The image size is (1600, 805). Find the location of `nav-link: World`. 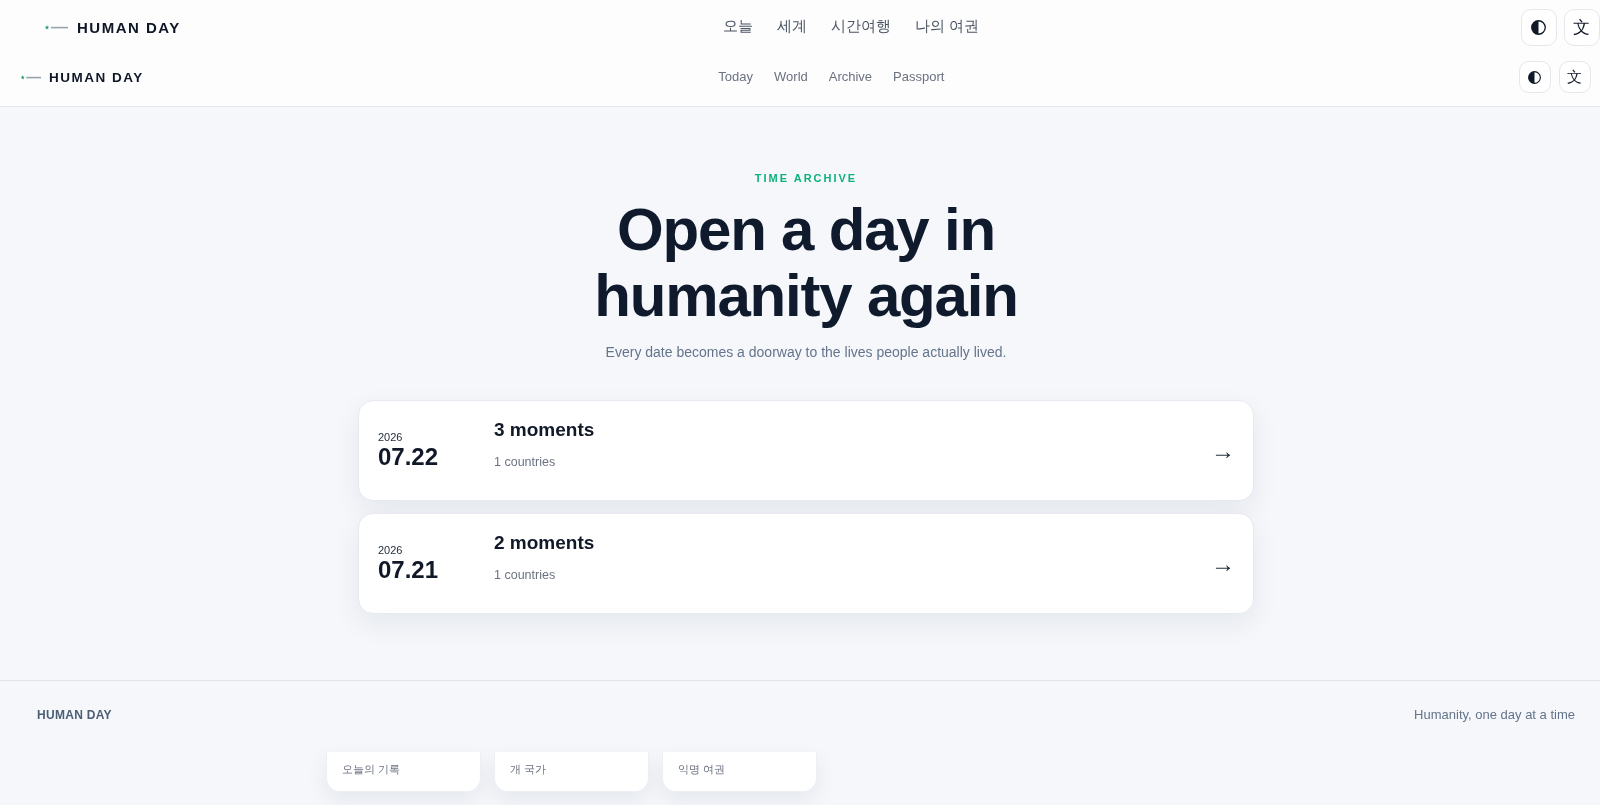

nav-link: World is located at coordinates (791, 77).